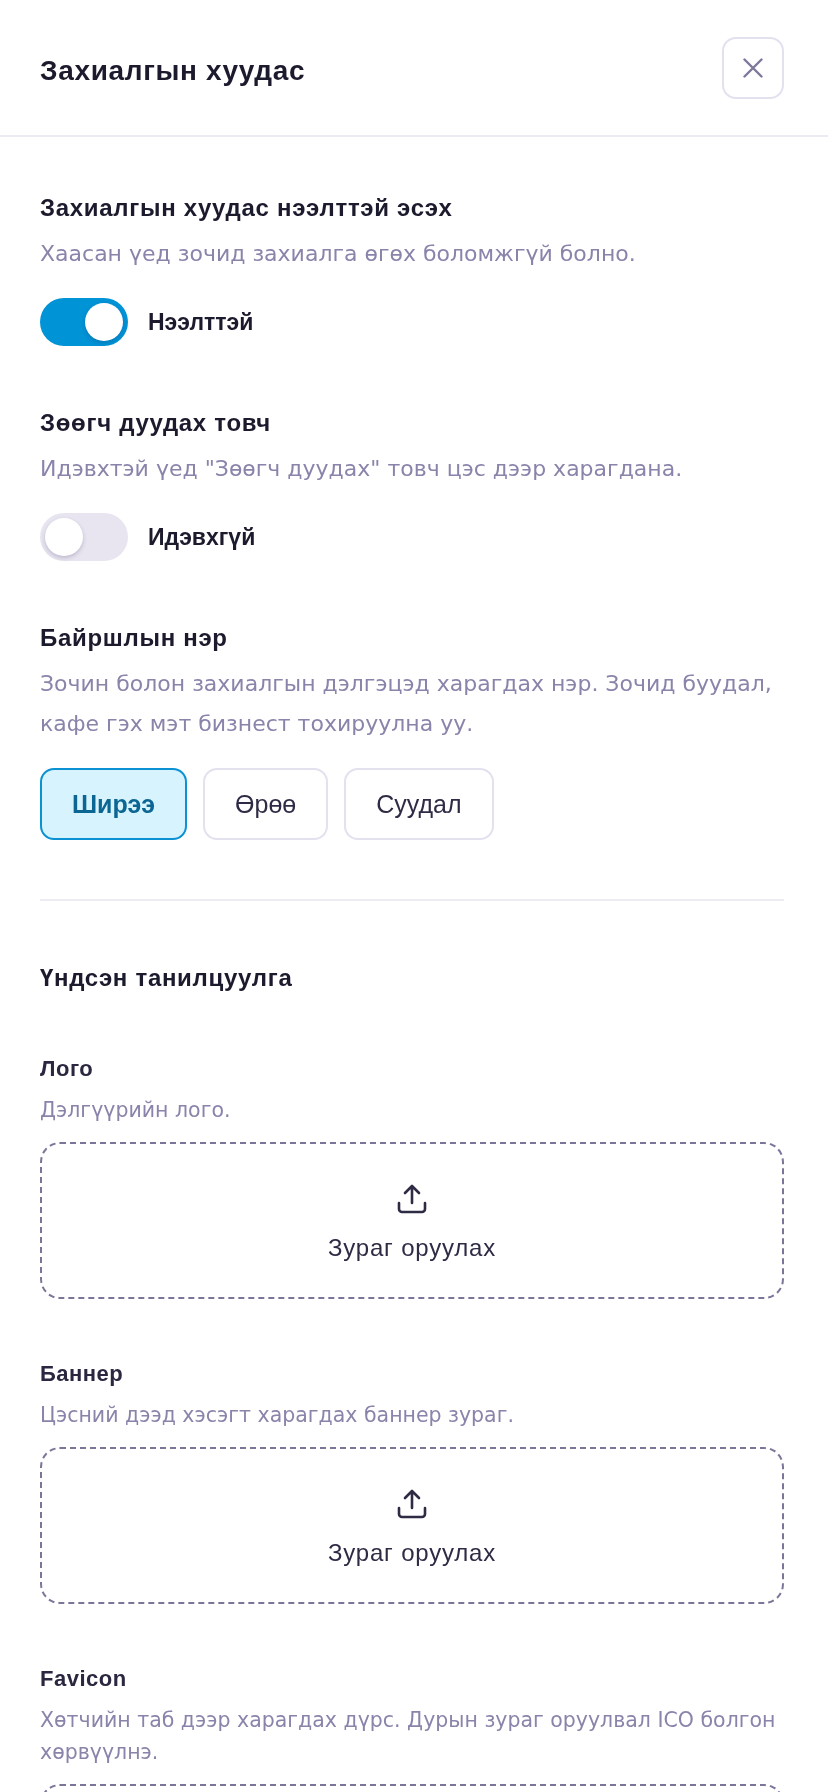 The height and width of the screenshot is (1792, 828). What do you see at coordinates (82, 1374) in the screenshot?
I see `field-label: Баннер` at bounding box center [82, 1374].